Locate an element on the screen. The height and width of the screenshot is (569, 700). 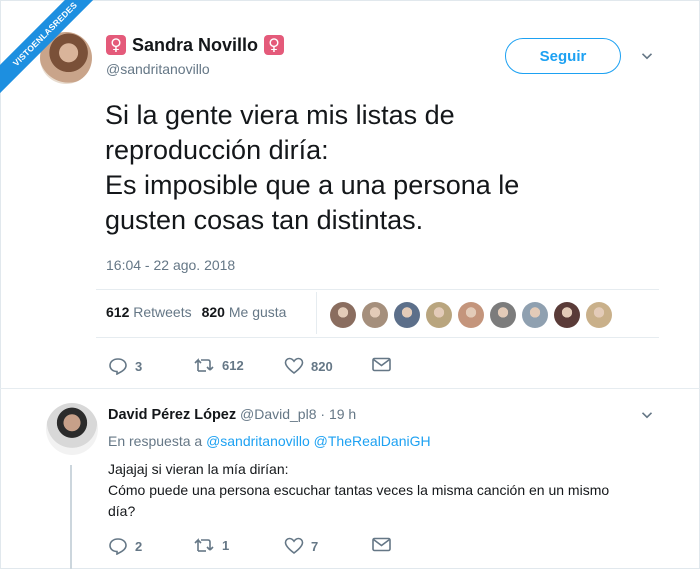
reply-time: 19 h is located at coordinates (342, 414).